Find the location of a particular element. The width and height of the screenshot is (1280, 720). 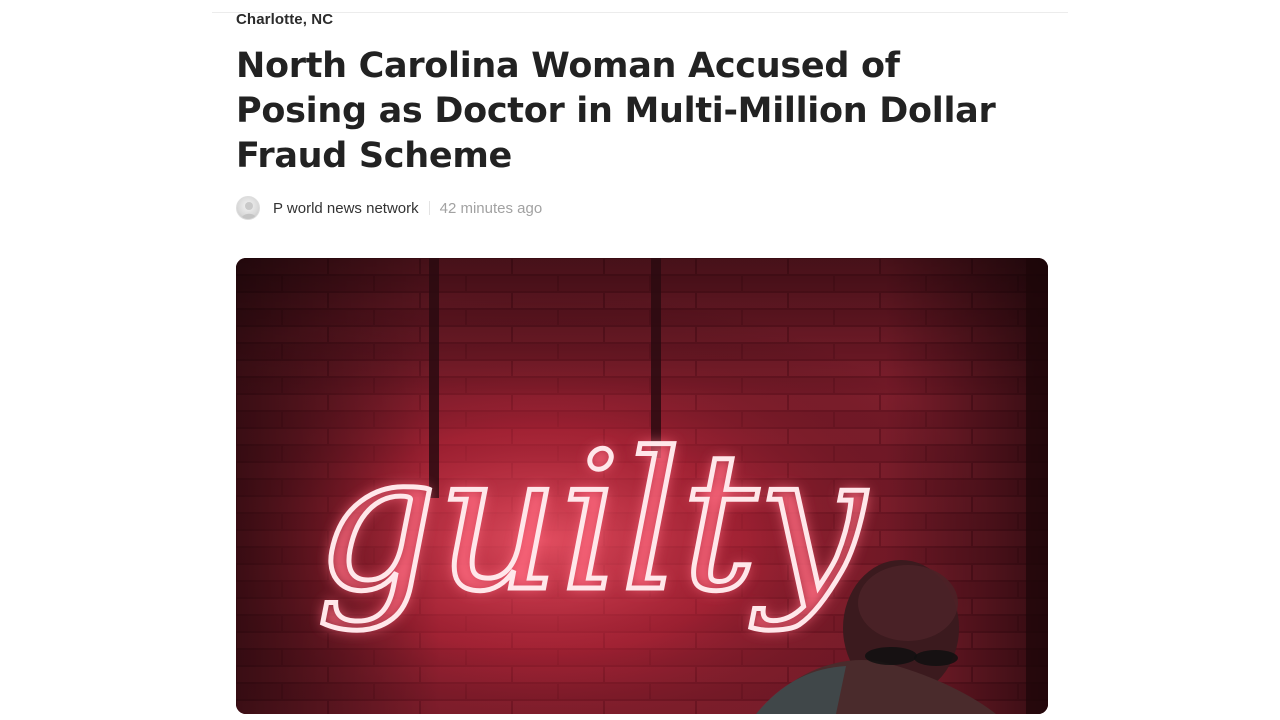

avatar-image is located at coordinates (249, 210).